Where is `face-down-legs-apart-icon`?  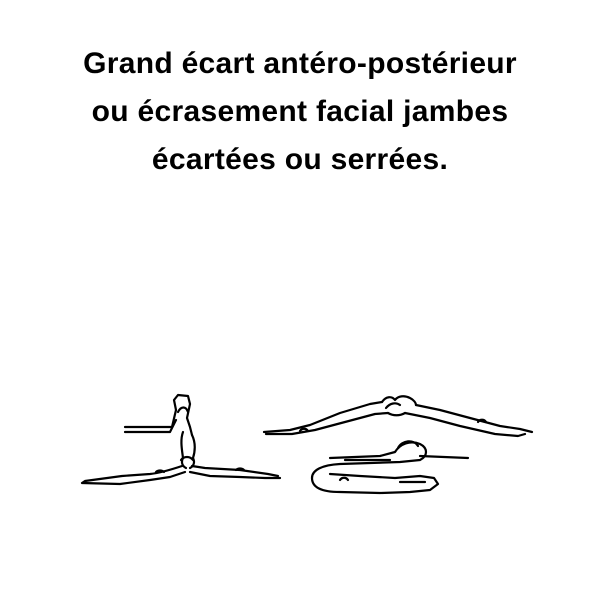
face-down-legs-apart-icon is located at coordinates (398, 416).